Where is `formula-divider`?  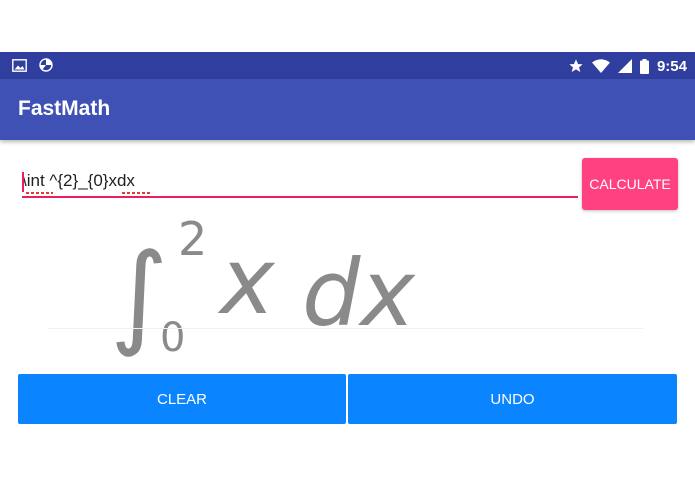
formula-divider is located at coordinates (345, 328).